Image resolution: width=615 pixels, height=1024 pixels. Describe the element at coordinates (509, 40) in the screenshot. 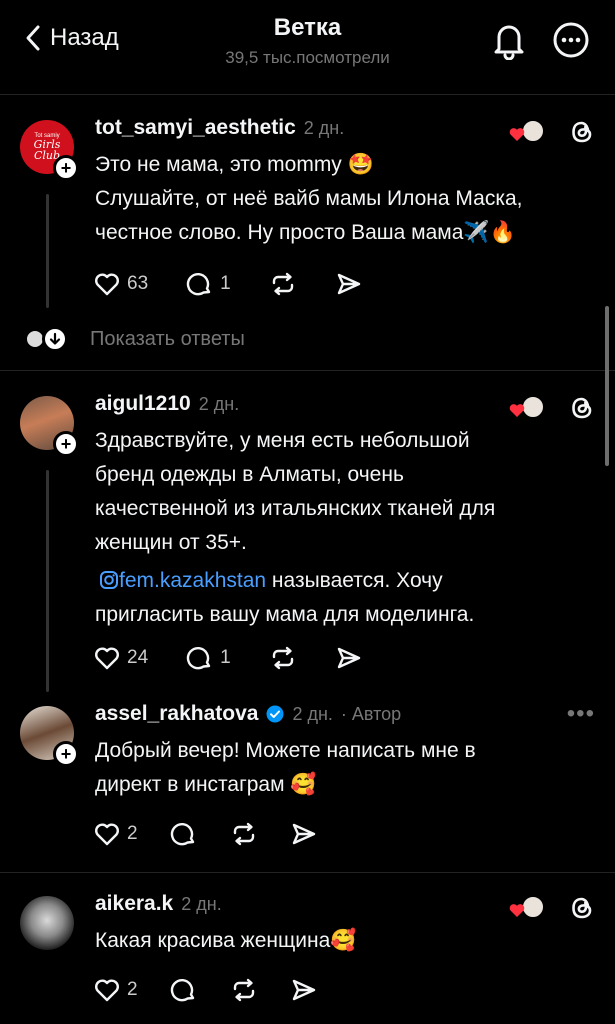

I see `bell-icon` at that location.